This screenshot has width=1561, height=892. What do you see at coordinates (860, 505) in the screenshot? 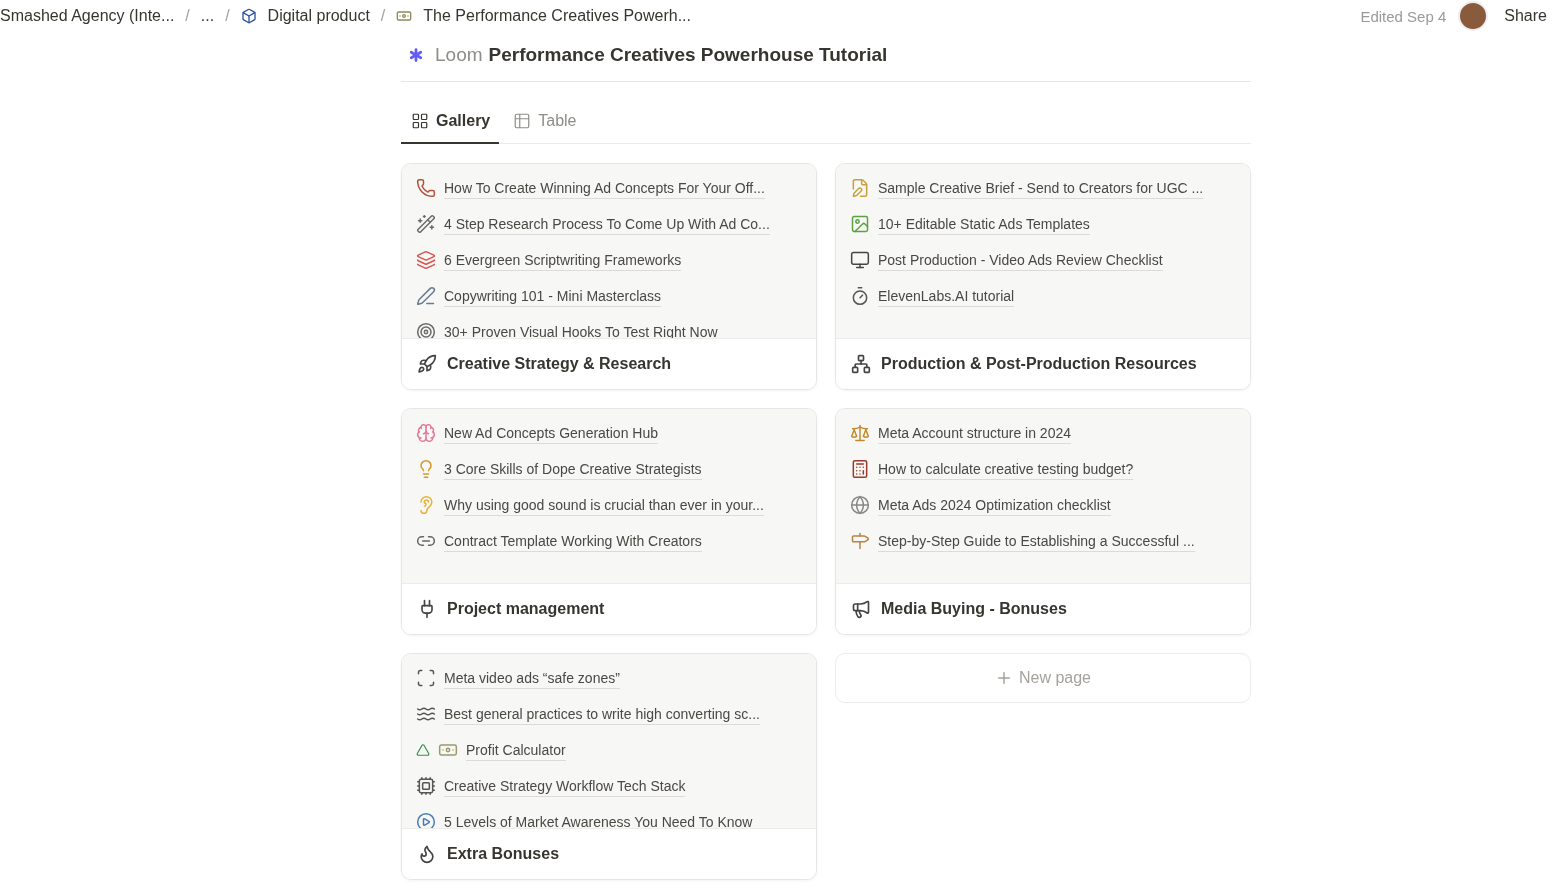
I see `globe-icon` at bounding box center [860, 505].